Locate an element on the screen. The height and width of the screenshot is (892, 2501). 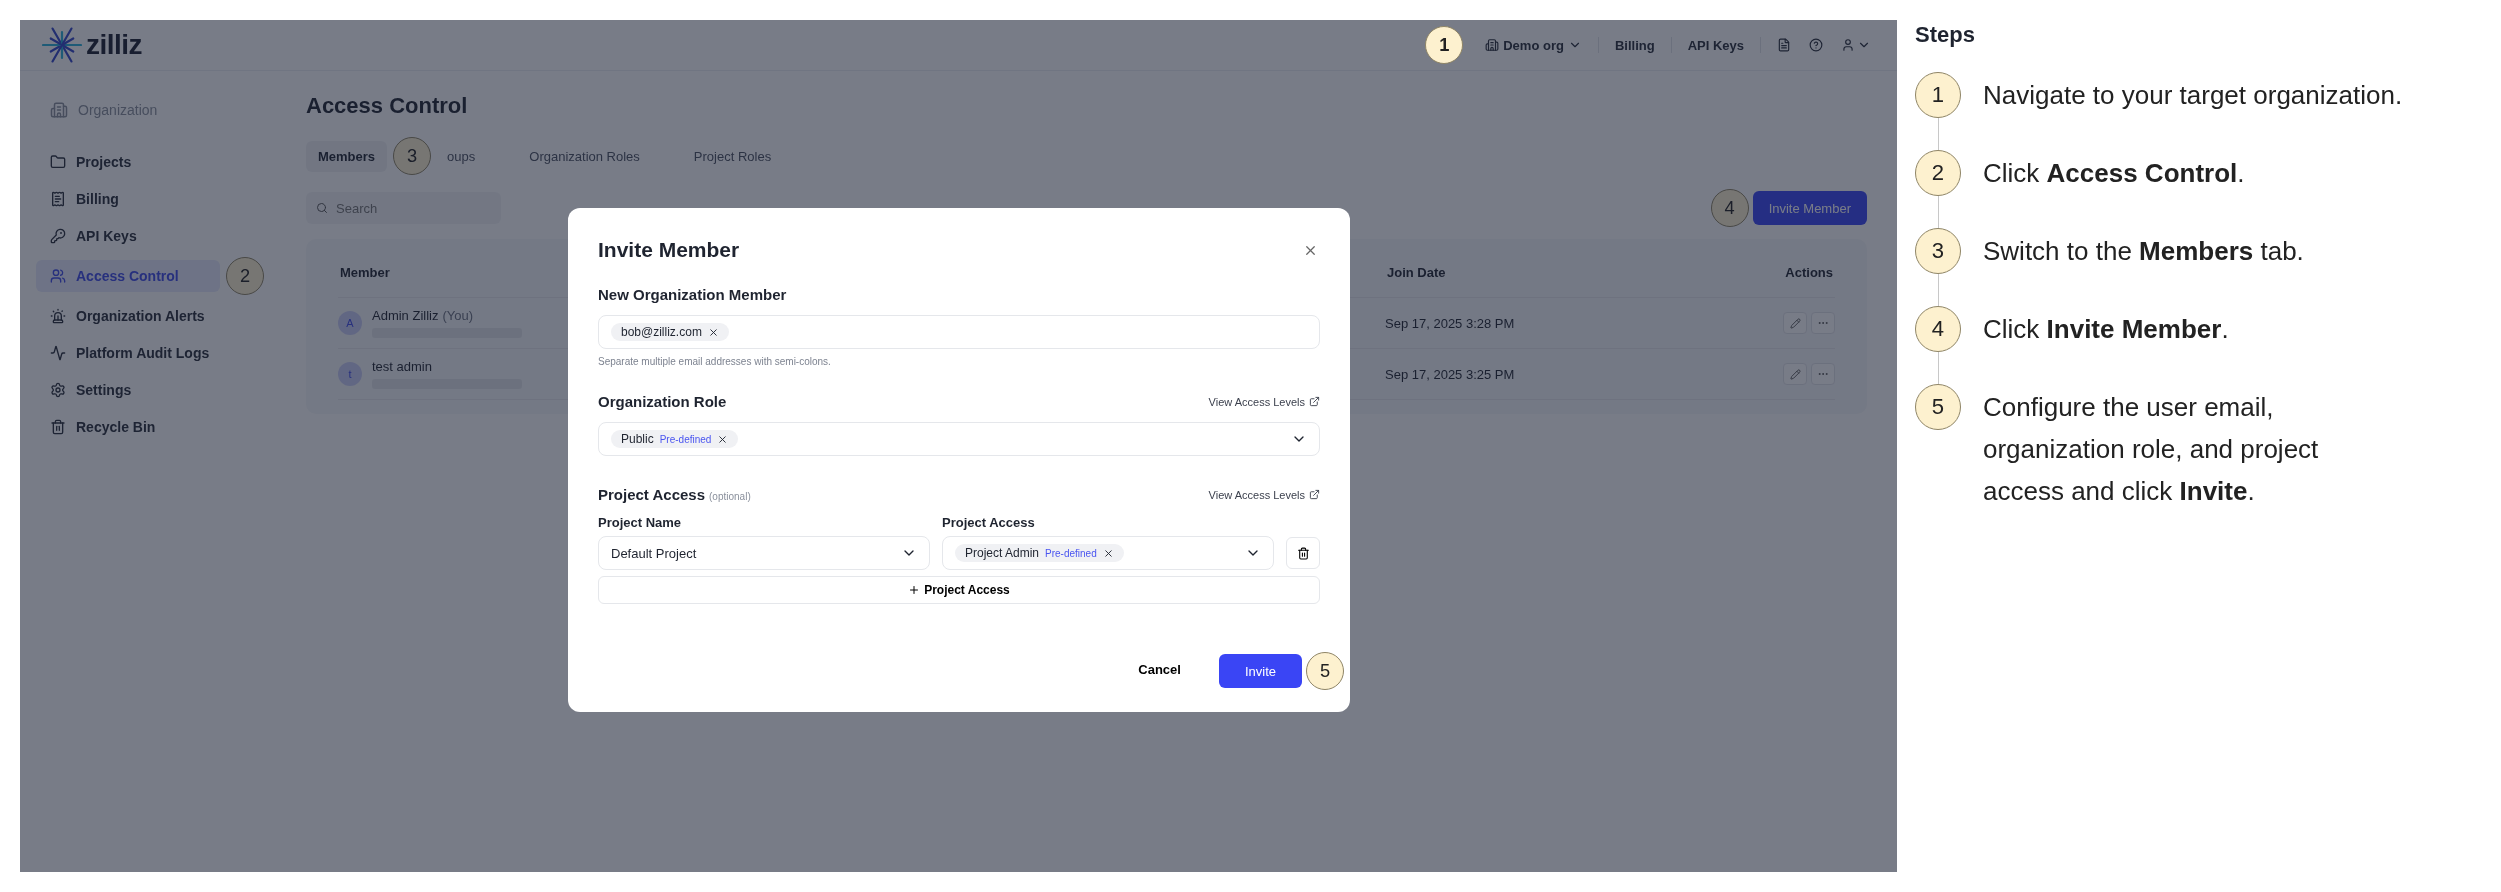
delete-icon is located at coordinates (1303, 553).